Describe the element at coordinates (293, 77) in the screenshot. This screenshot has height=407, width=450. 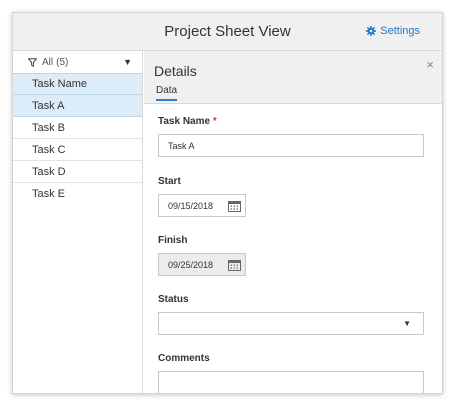
I see `details-header: Details × Data` at that location.